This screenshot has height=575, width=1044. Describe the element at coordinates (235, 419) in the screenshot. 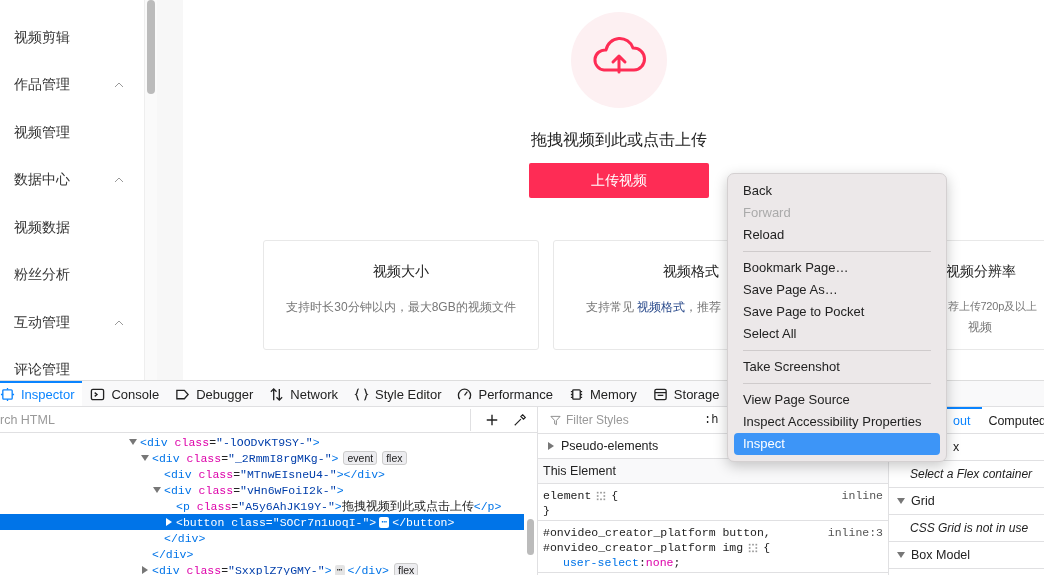

I see `search-html-field: rch HTML` at that location.